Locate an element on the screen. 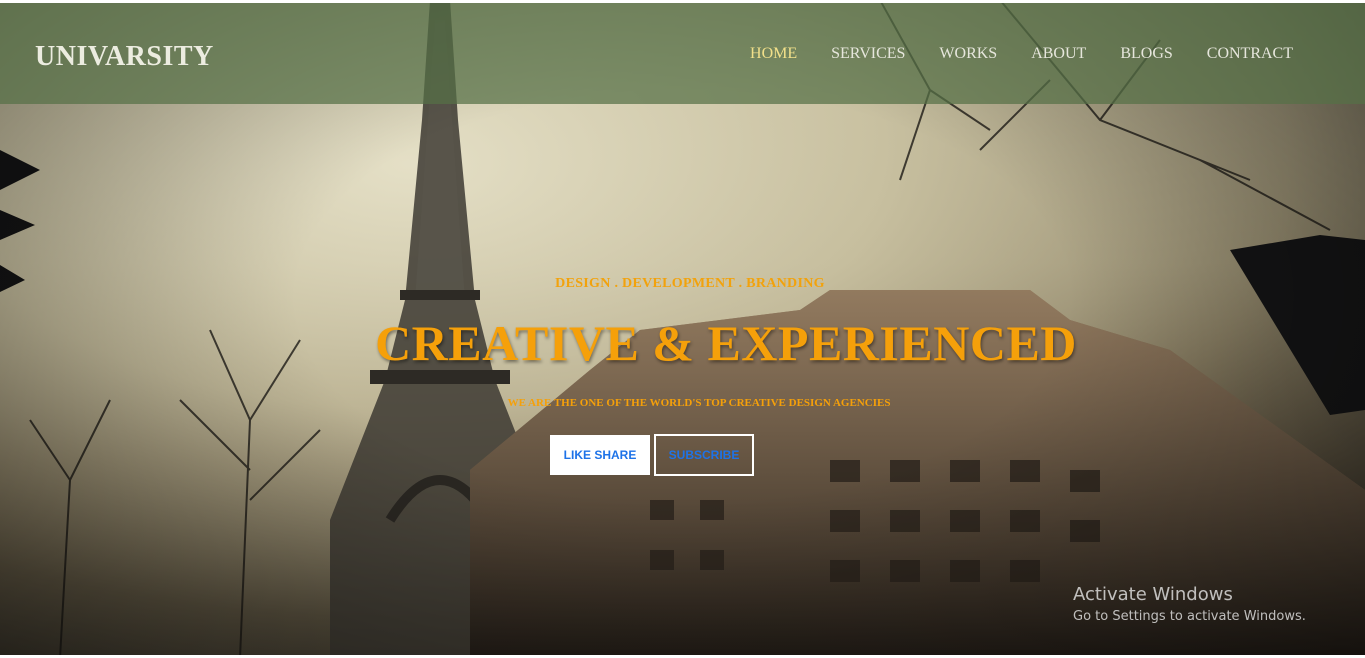 This screenshot has width=1365, height=658. nav-services: SERVICES is located at coordinates (868, 54).